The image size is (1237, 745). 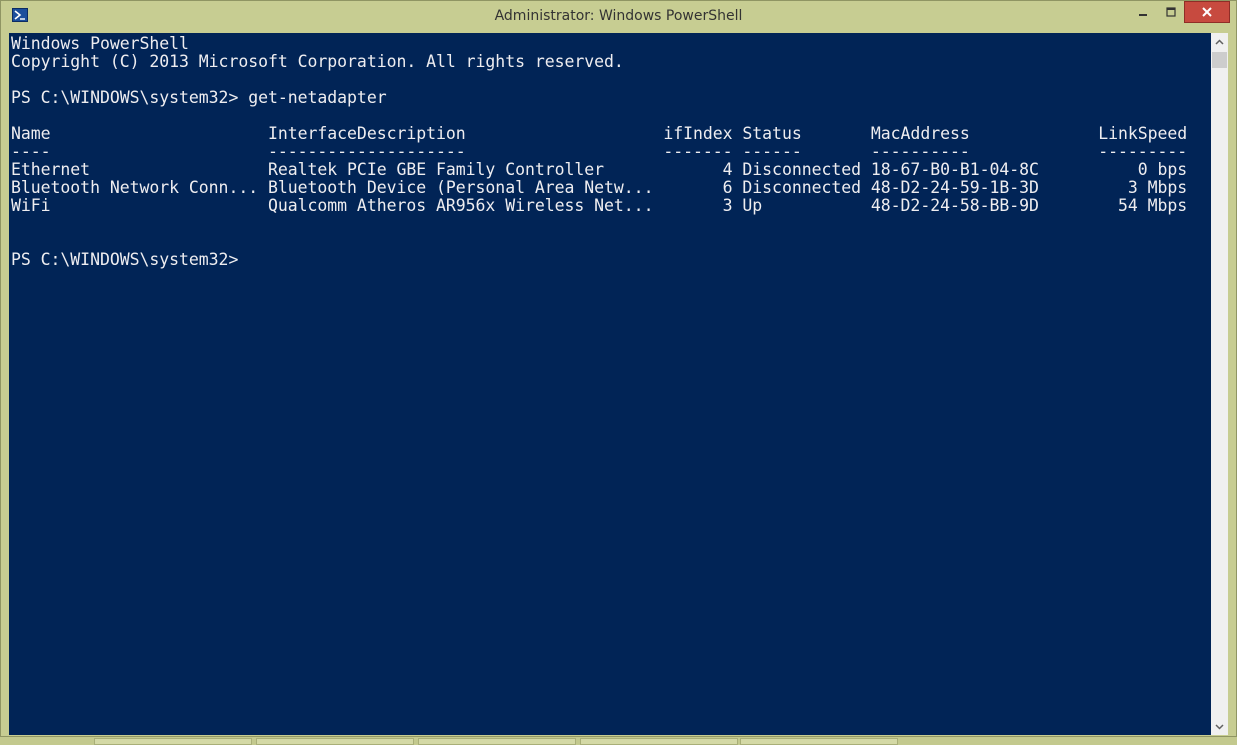 What do you see at coordinates (1142, 15) in the screenshot?
I see `minimize-icon` at bounding box center [1142, 15].